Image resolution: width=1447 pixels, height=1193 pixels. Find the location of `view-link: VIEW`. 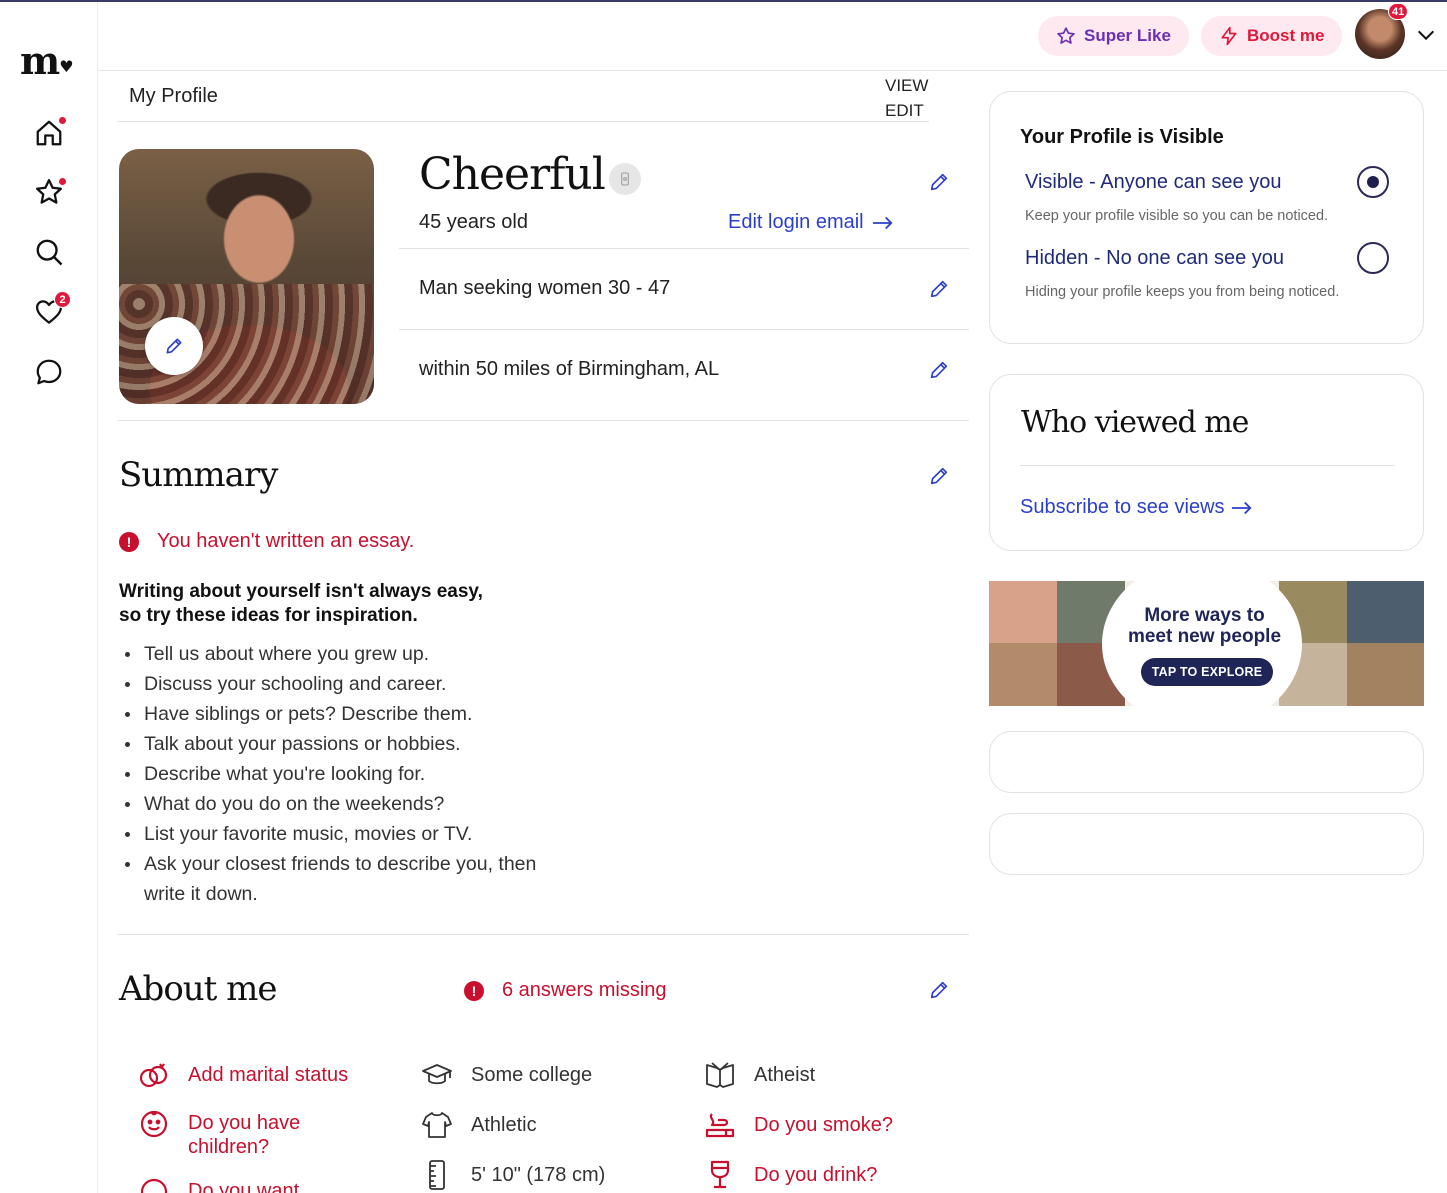

view-link: VIEW is located at coordinates (906, 85).